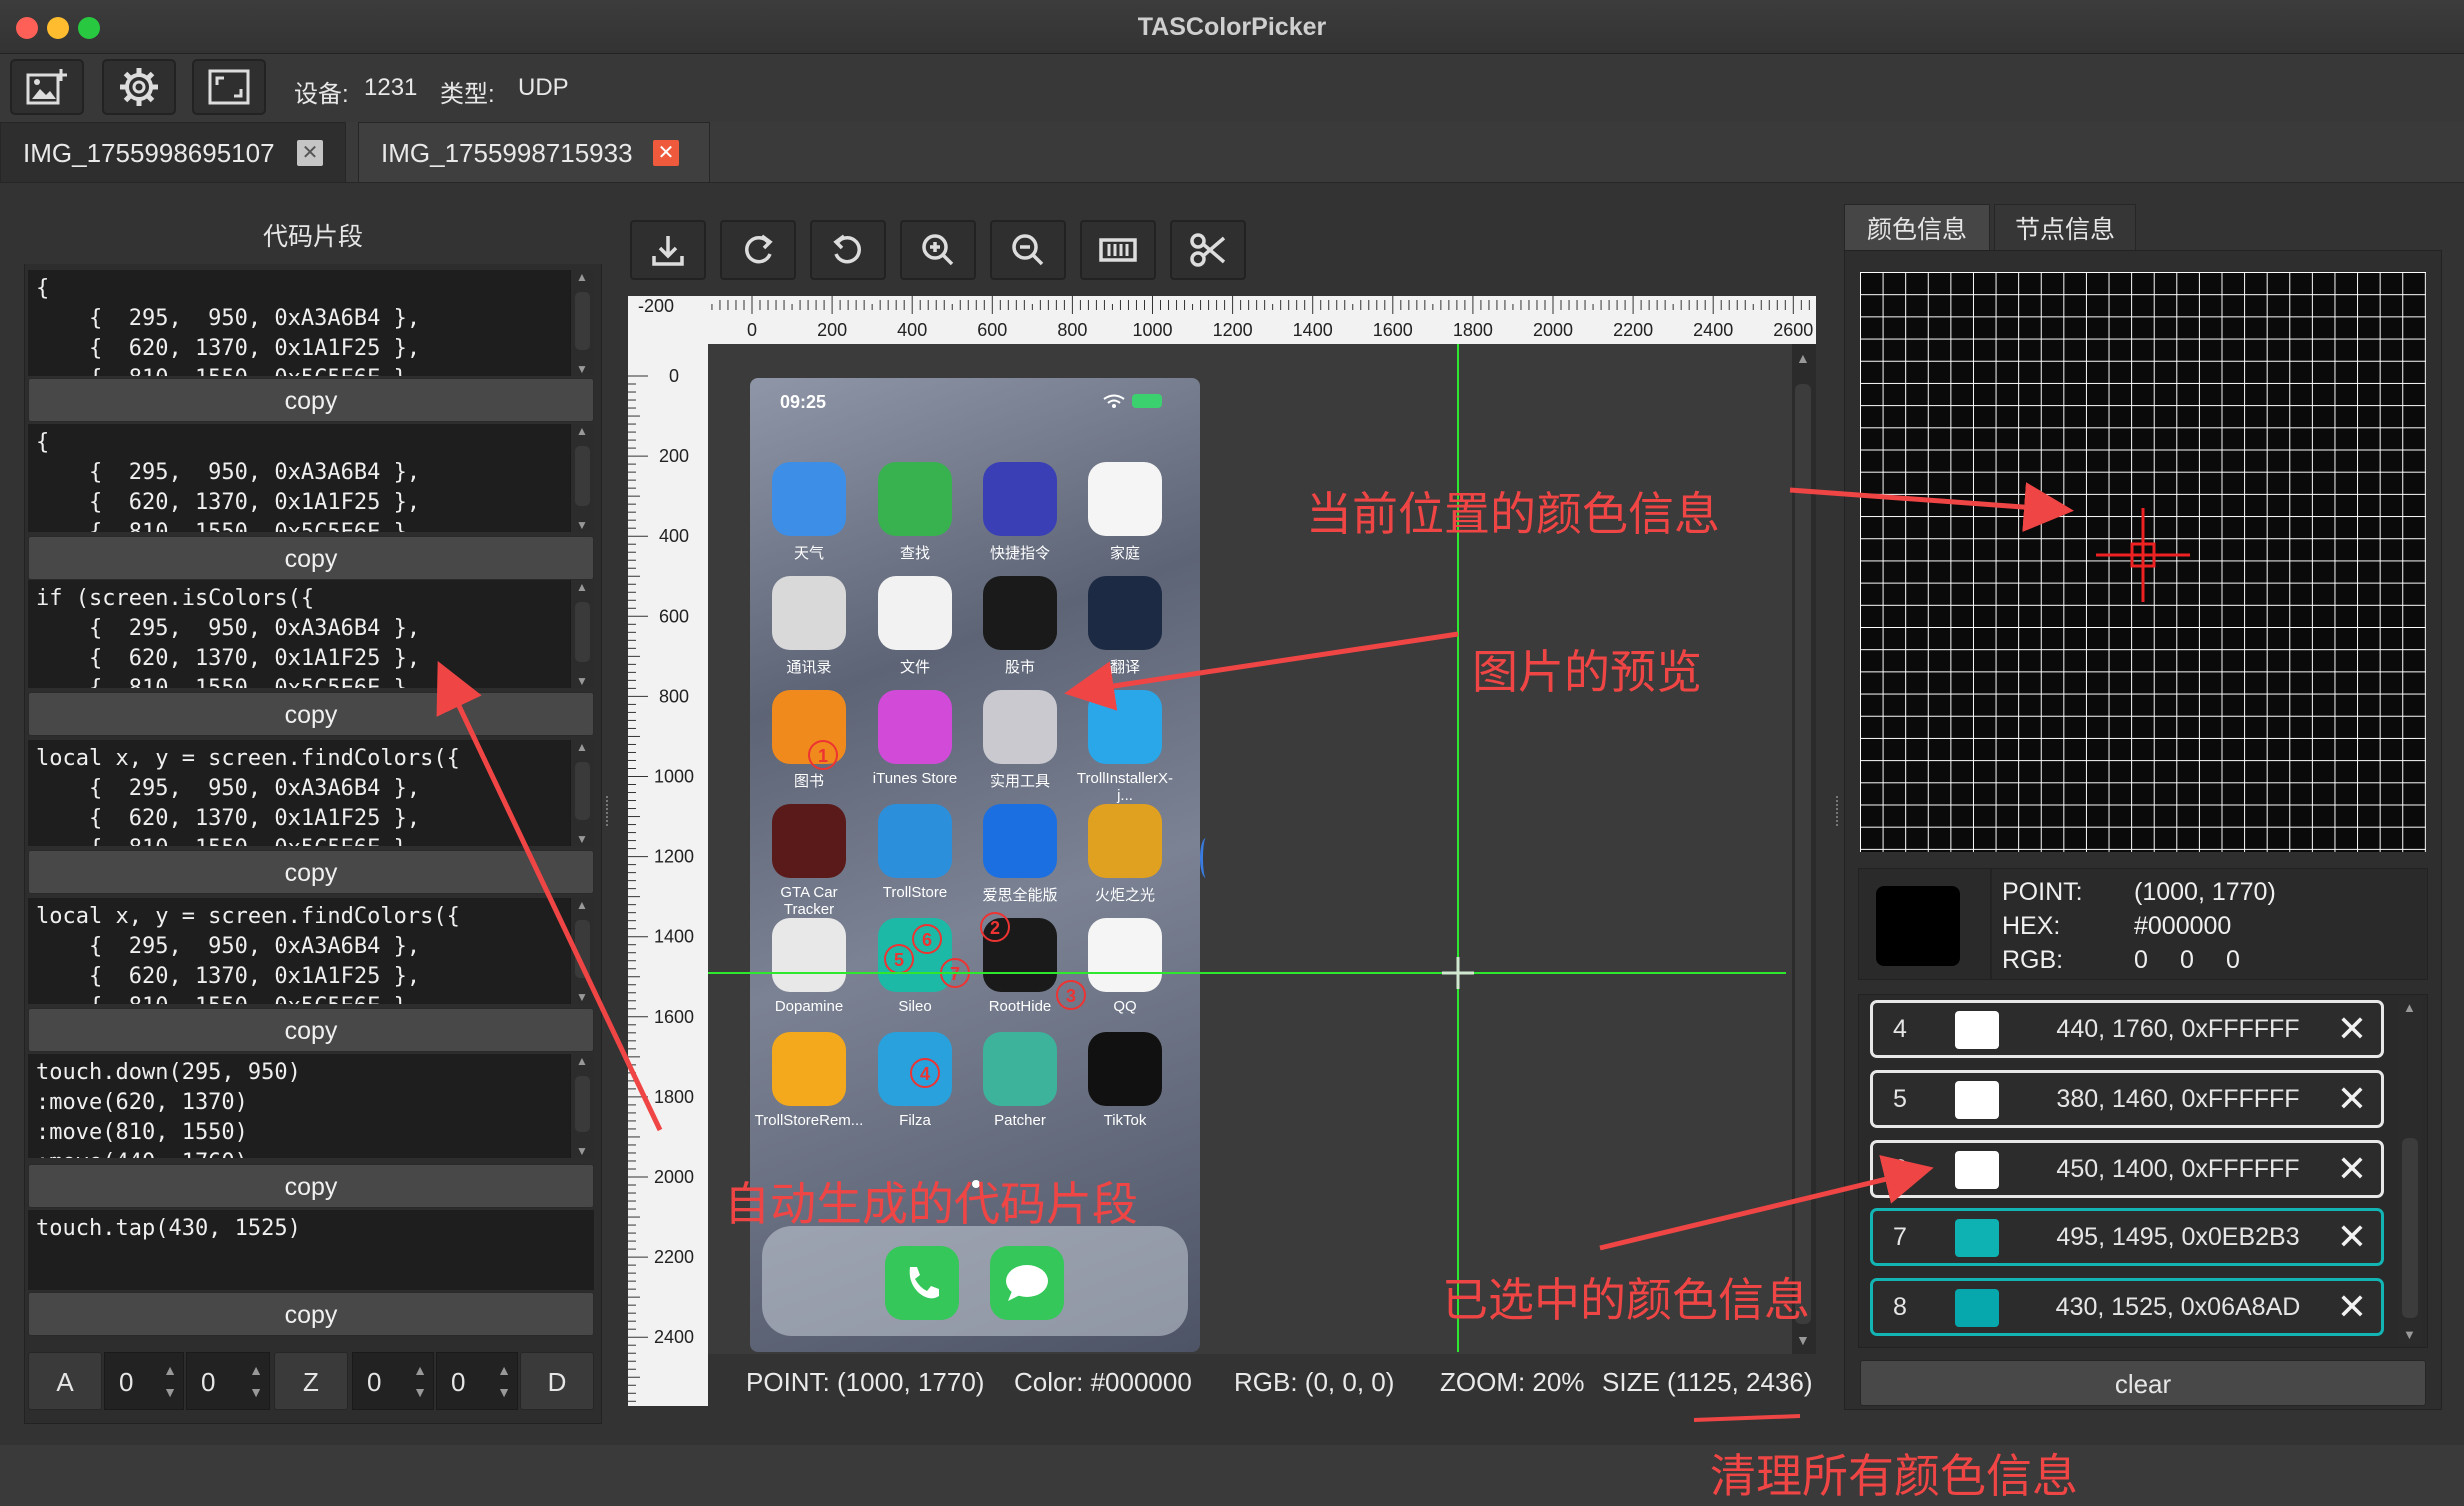 Image resolution: width=2464 pixels, height=1506 pixels. I want to click on point-marker: 4, so click(925, 1073).